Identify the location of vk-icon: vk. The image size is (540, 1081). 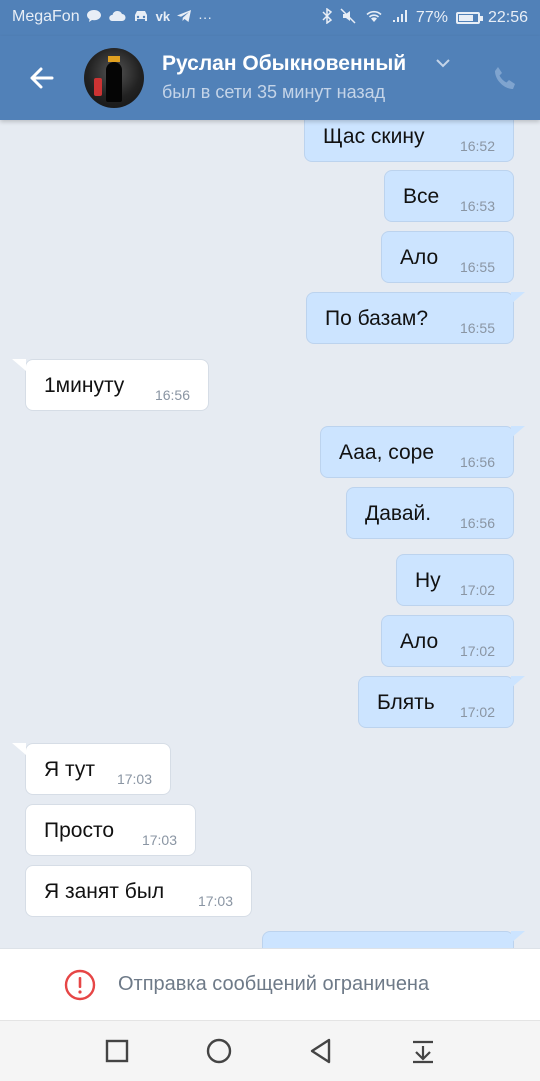
(163, 16).